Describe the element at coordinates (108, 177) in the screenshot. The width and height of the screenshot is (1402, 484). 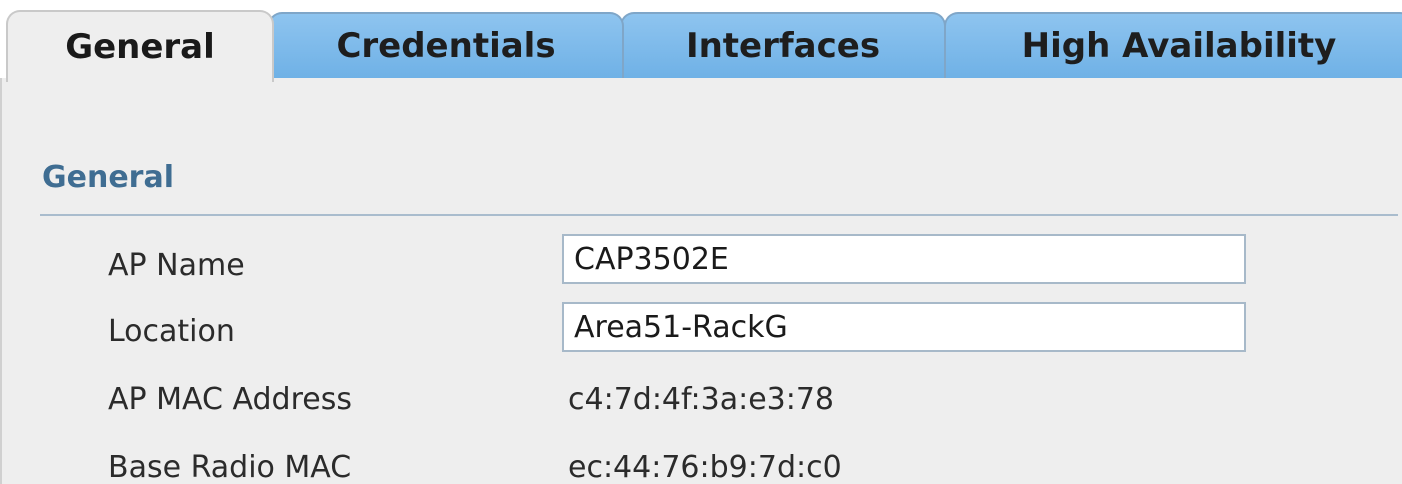
I see `section-title: General` at that location.